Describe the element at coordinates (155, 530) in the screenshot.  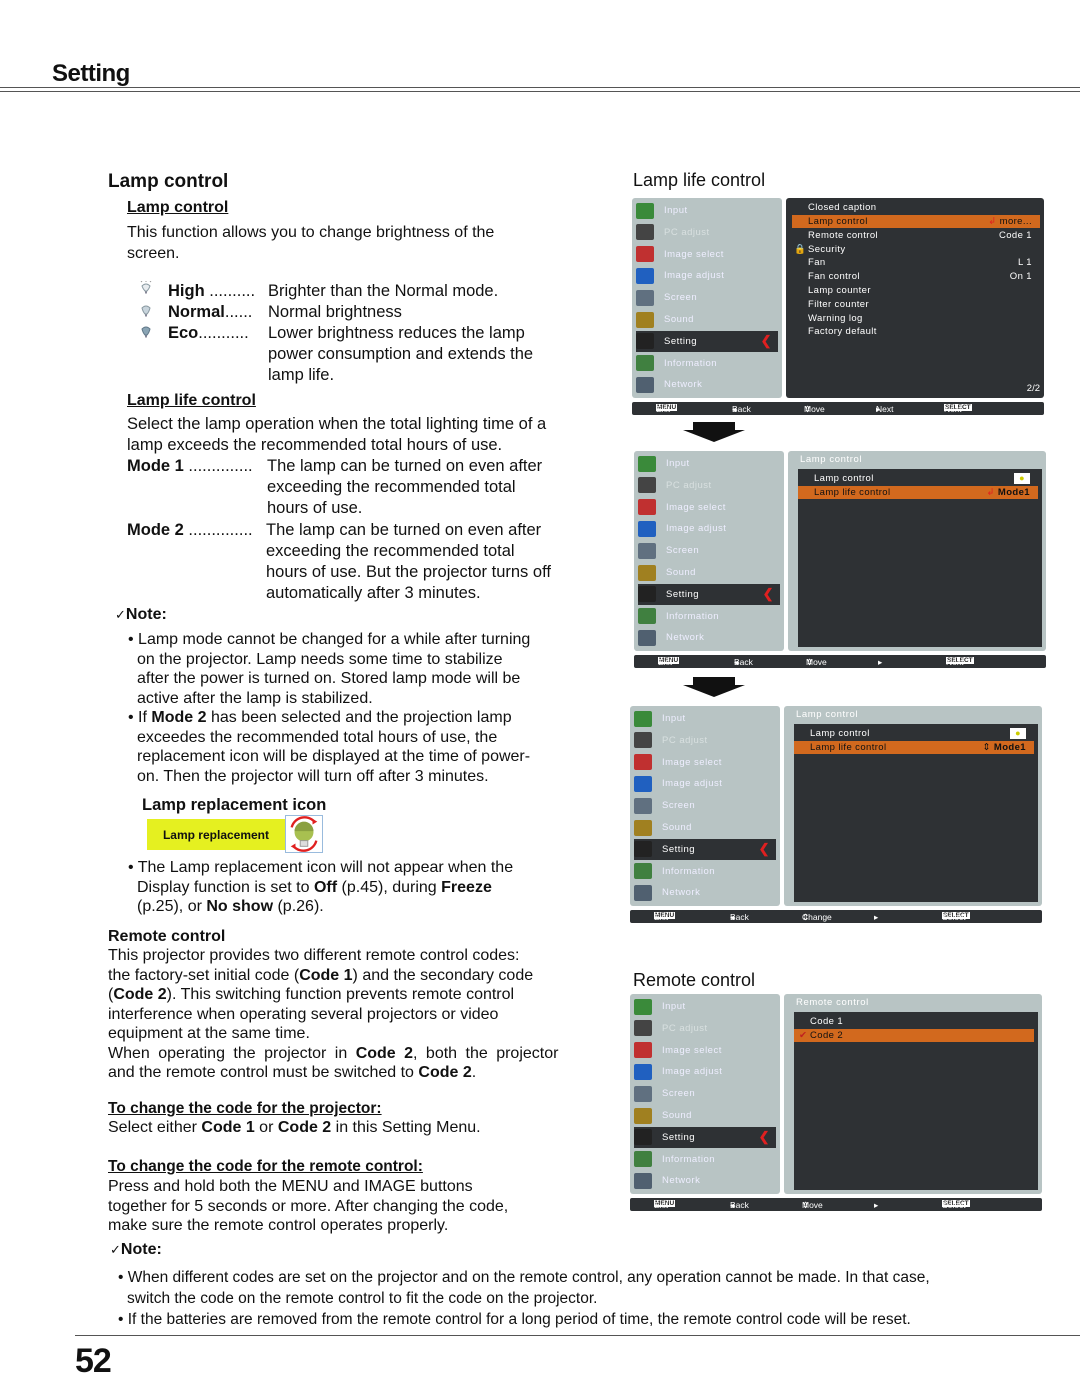
I see `mode-label: Mode 2` at that location.